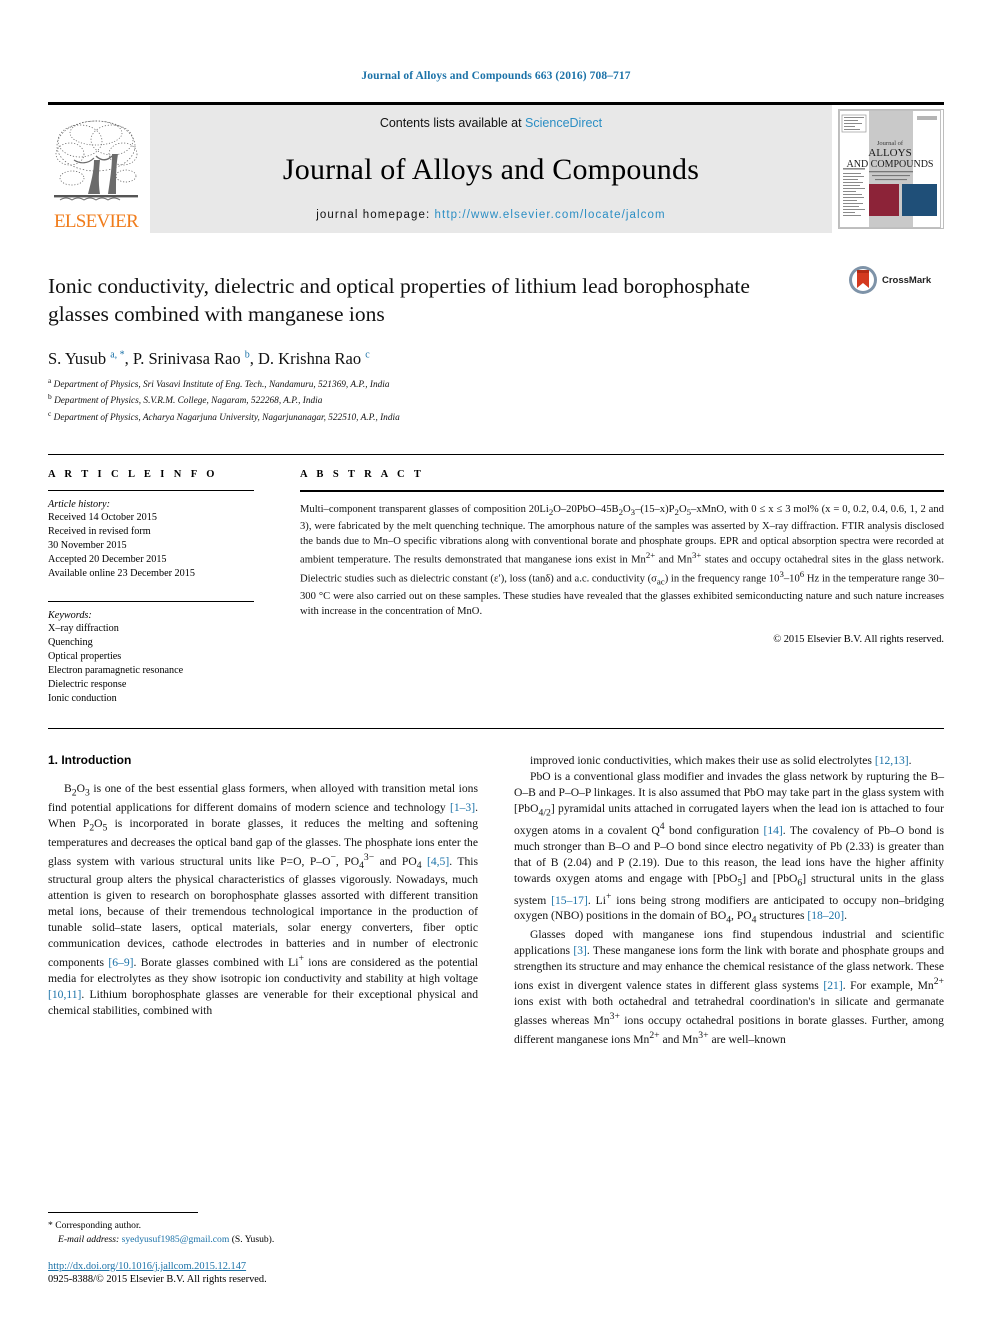  I want to click on history-item: Received 14 October 2015, so click(102, 517).